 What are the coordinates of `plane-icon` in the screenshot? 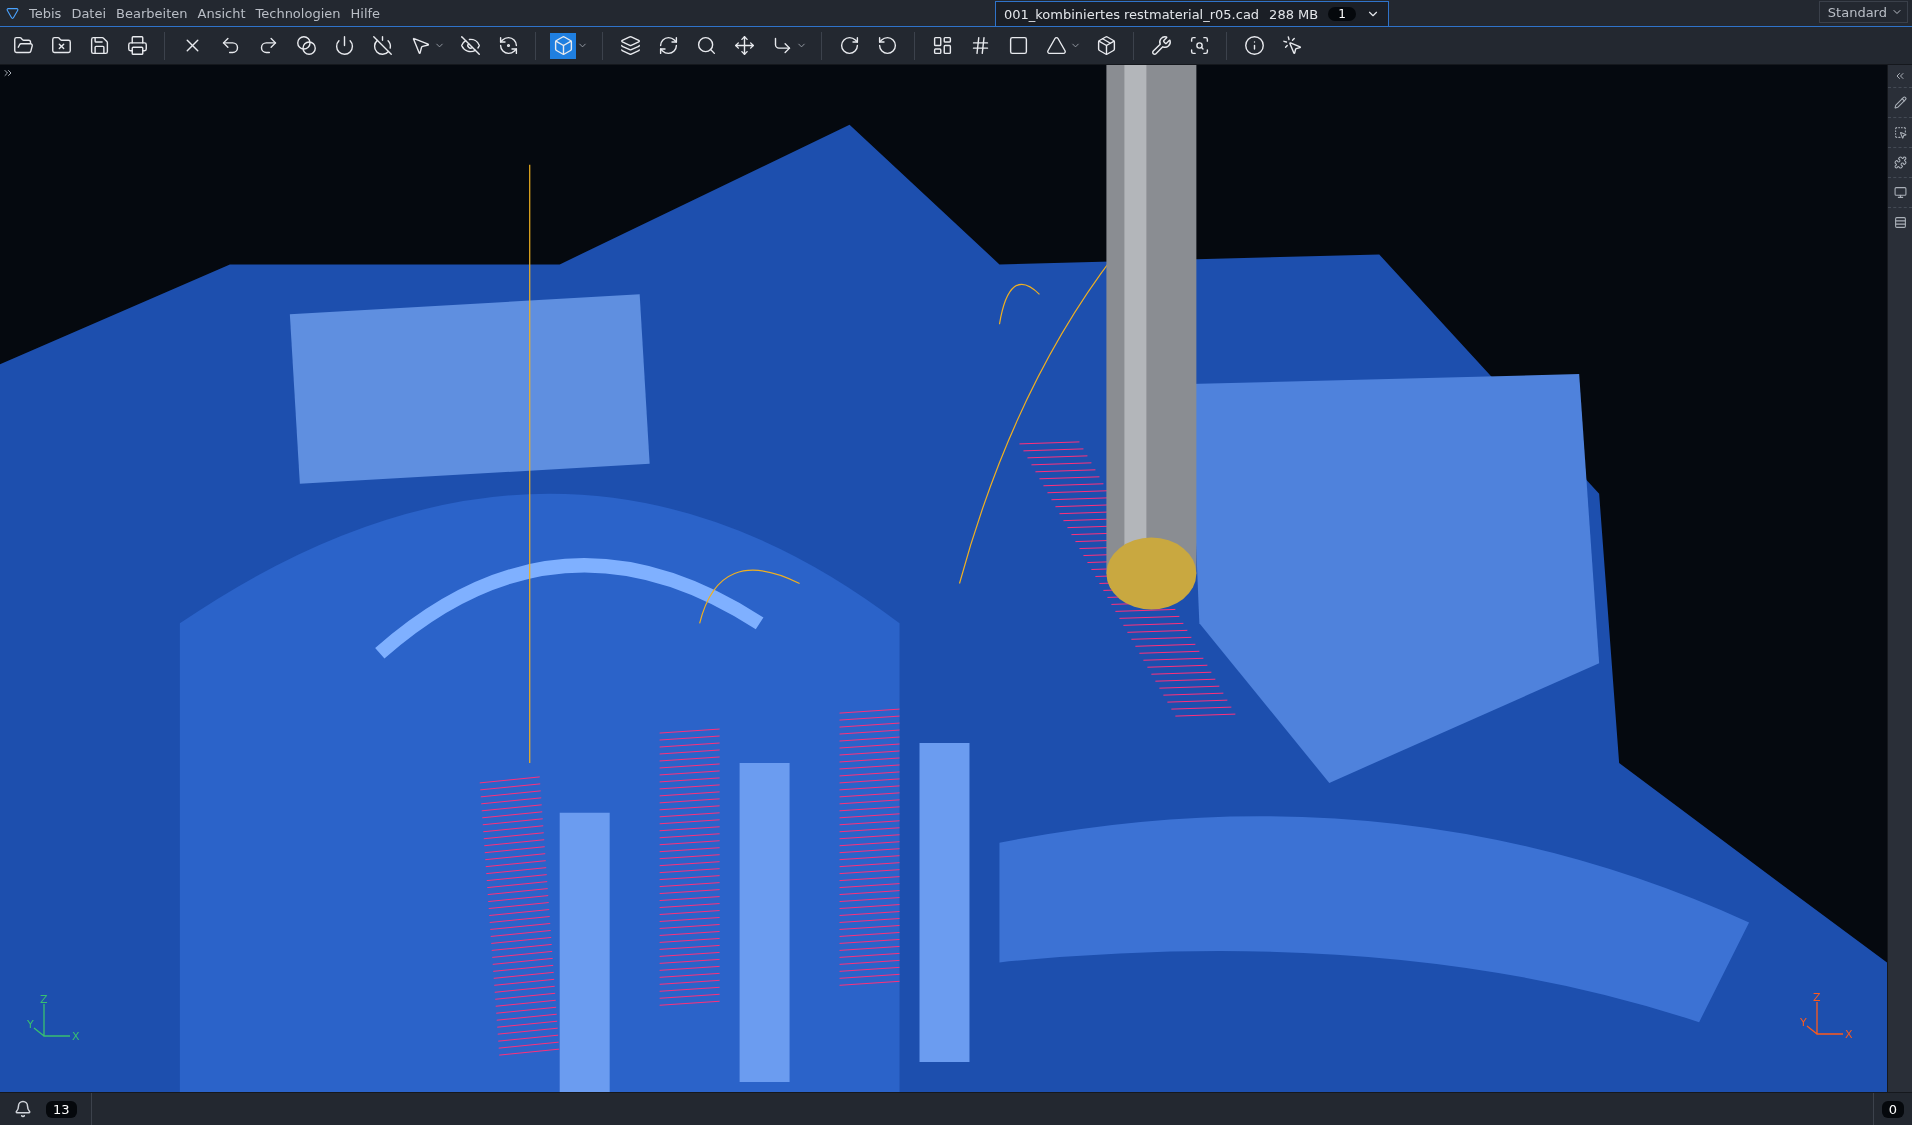 It's located at (1056, 45).